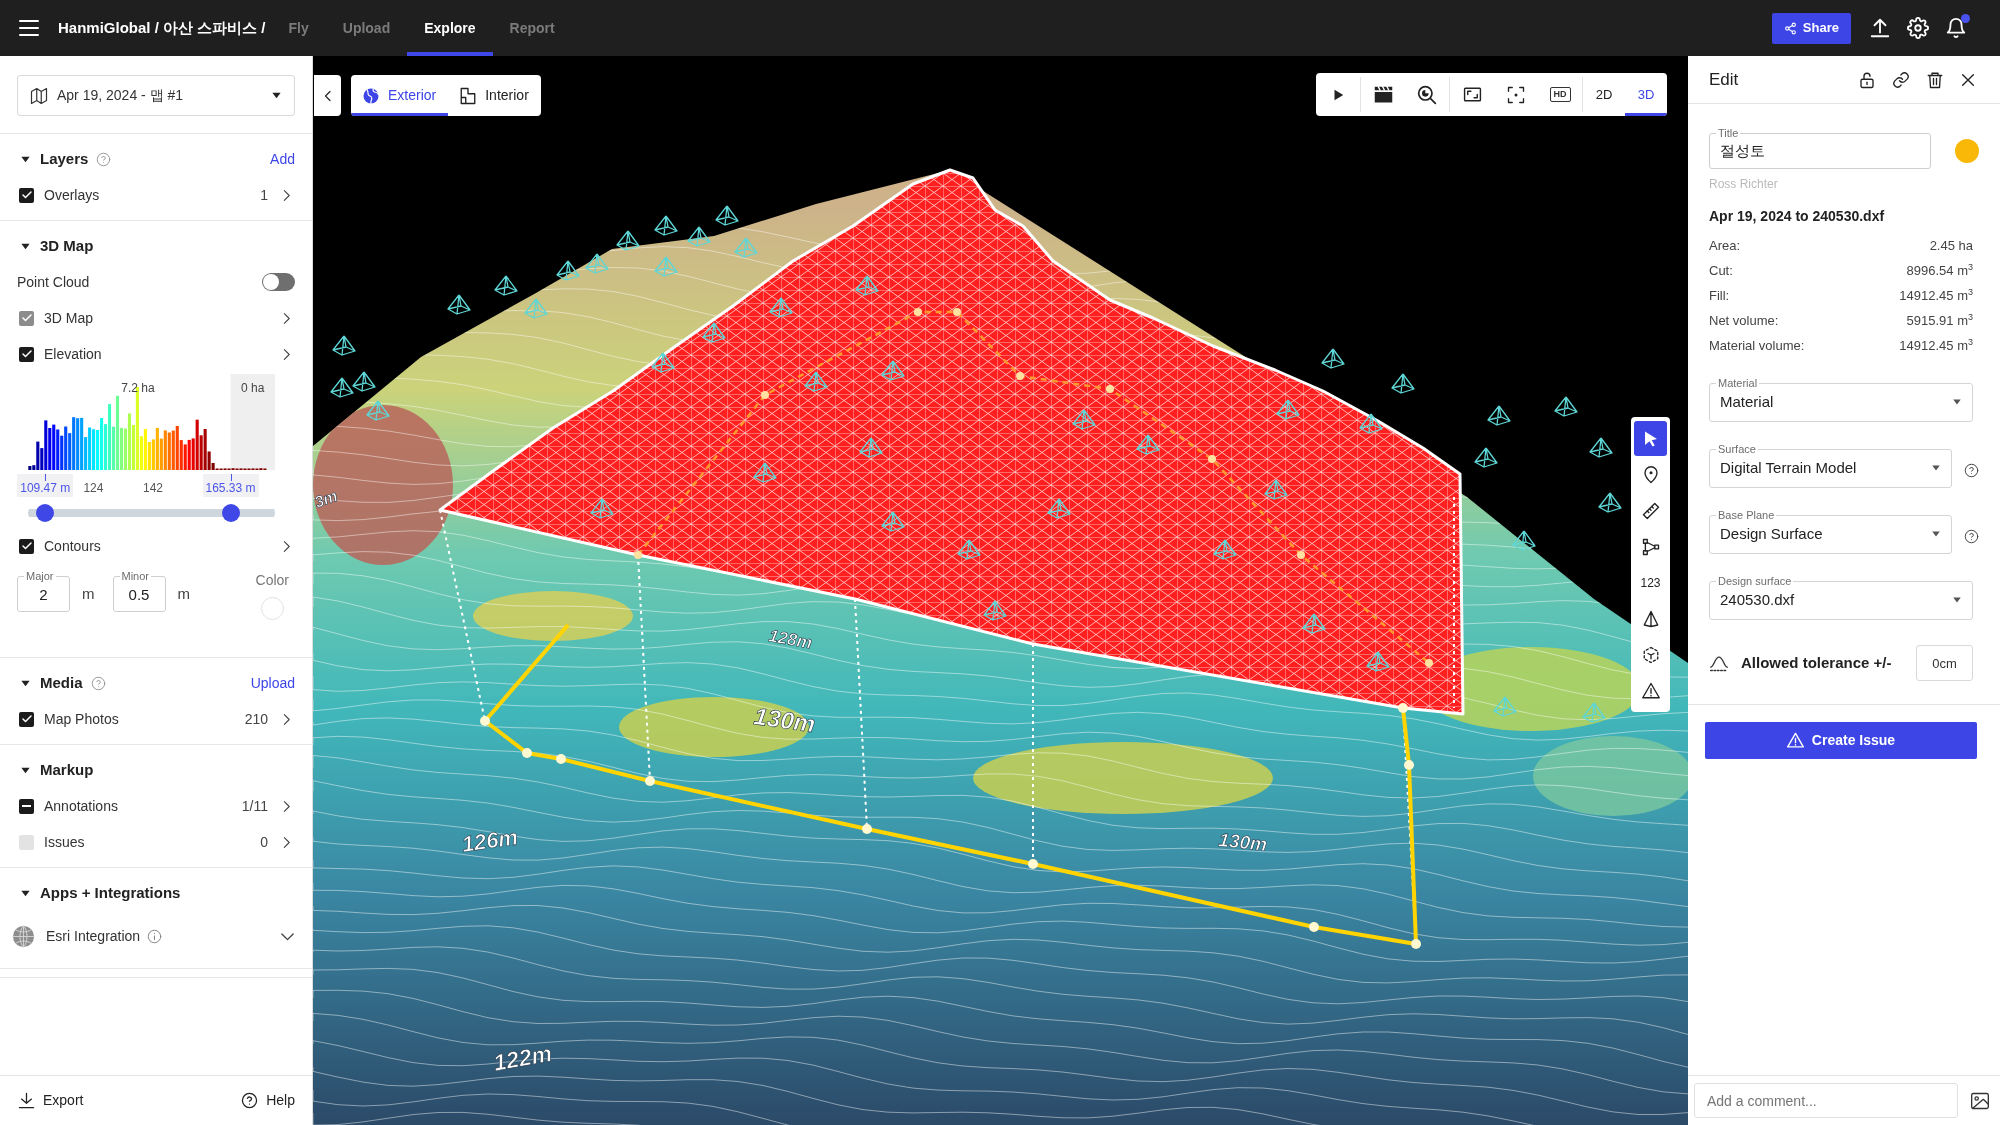 Image resolution: width=2000 pixels, height=1125 pixels. I want to click on share-icon, so click(1790, 28).